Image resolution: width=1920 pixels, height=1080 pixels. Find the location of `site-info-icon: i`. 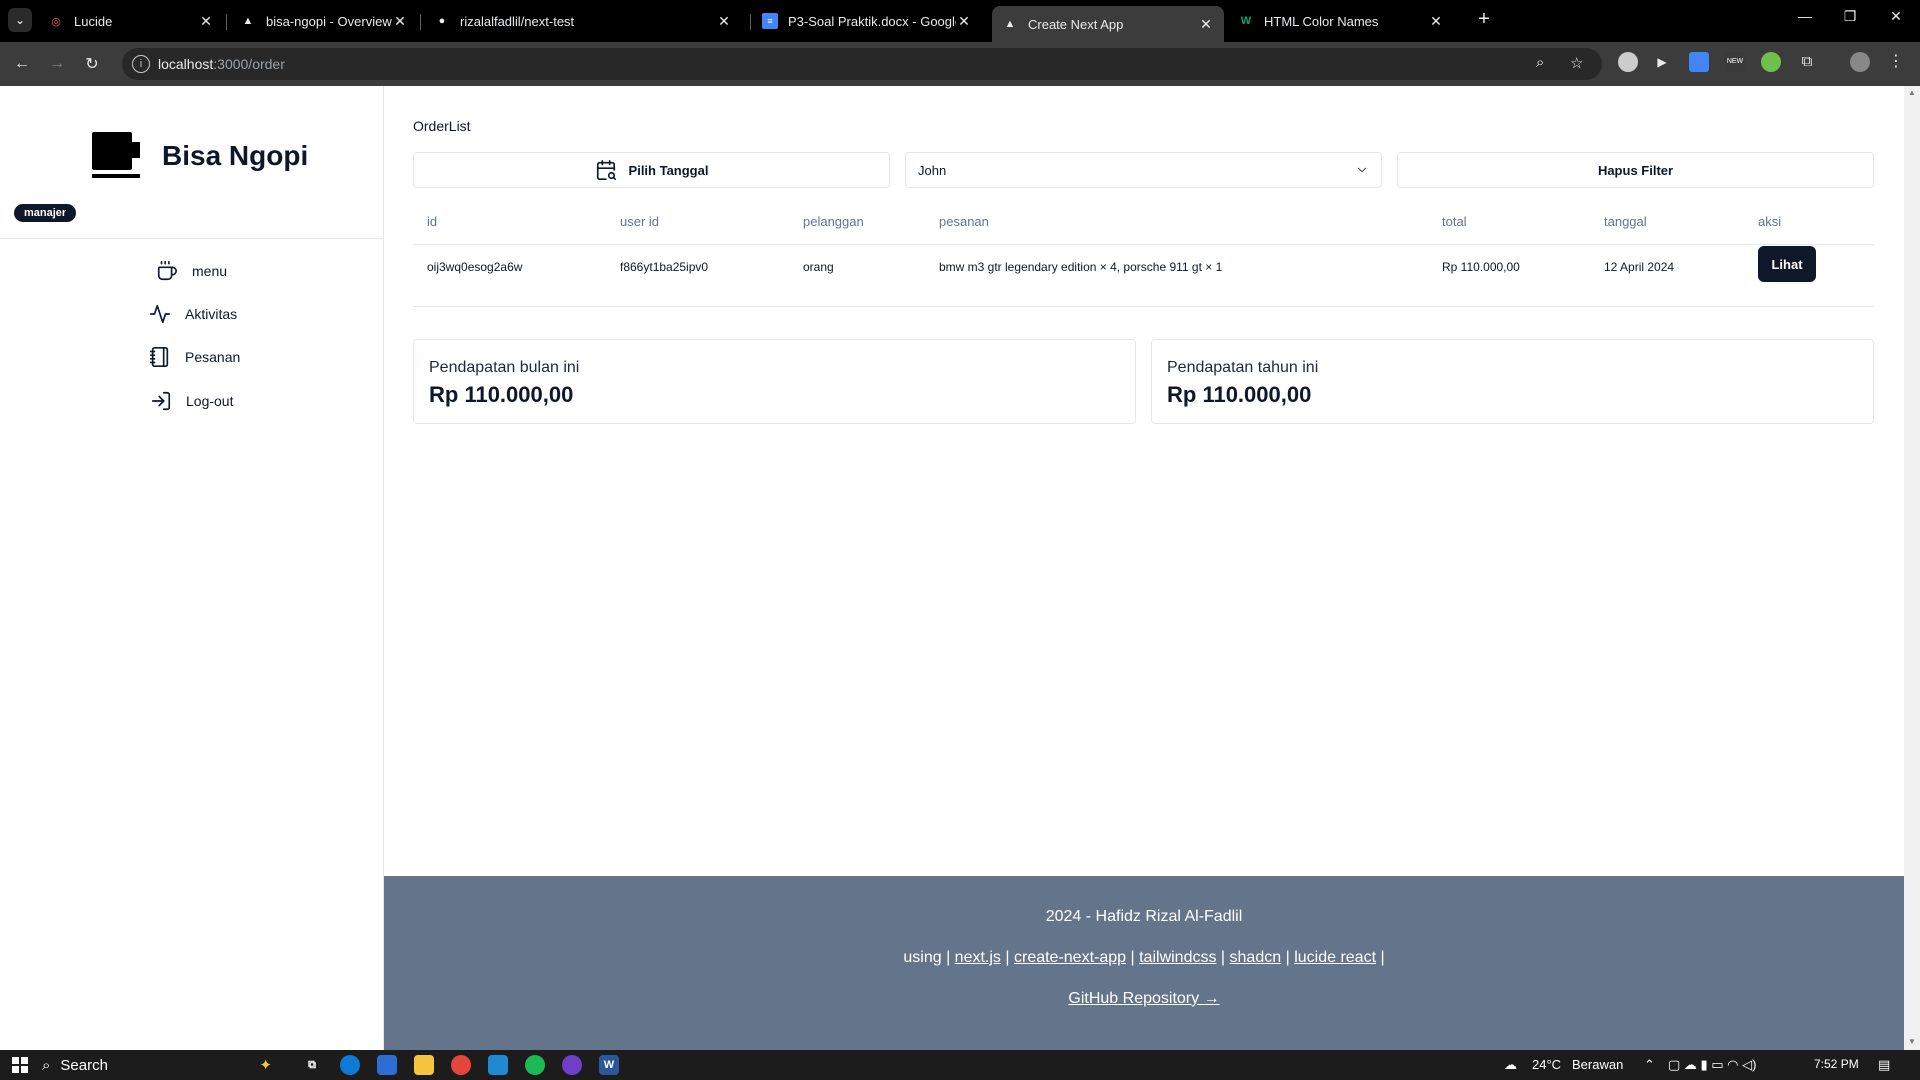

site-info-icon: i is located at coordinates (141, 64).